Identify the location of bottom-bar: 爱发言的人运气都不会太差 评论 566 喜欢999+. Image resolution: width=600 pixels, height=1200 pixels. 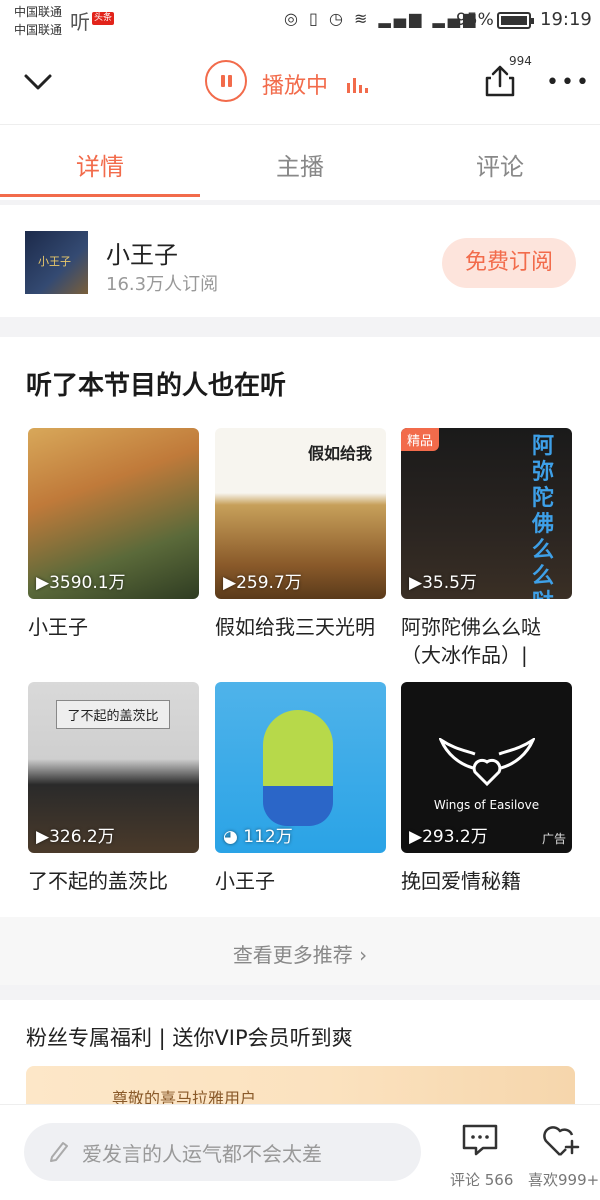
(300, 1152).